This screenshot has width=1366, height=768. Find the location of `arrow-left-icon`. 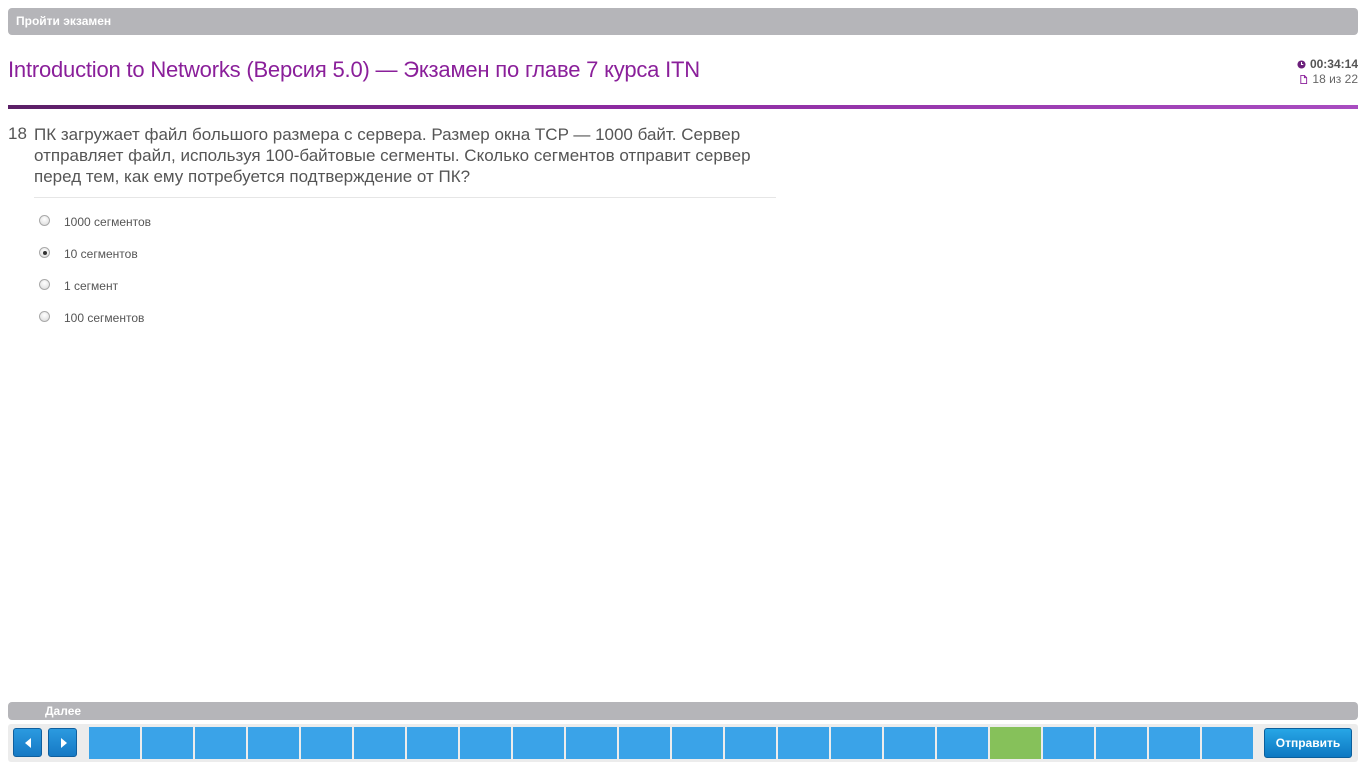

arrow-left-icon is located at coordinates (27, 742).